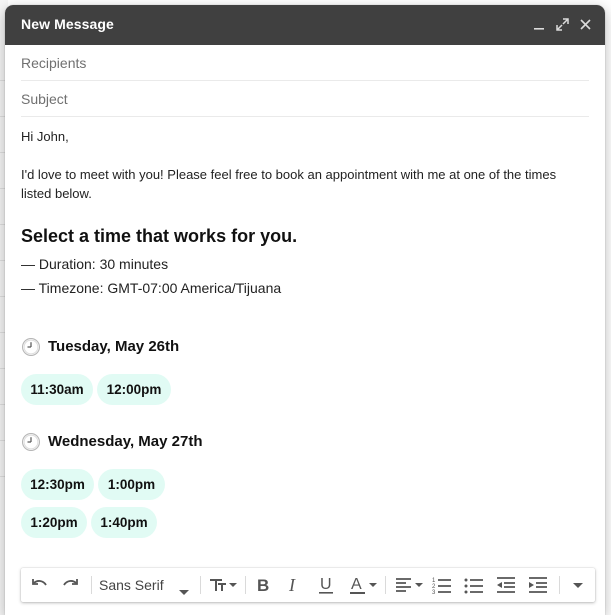 The image size is (611, 615). Describe the element at coordinates (184, 592) in the screenshot. I see `chevron-down-icon` at that location.